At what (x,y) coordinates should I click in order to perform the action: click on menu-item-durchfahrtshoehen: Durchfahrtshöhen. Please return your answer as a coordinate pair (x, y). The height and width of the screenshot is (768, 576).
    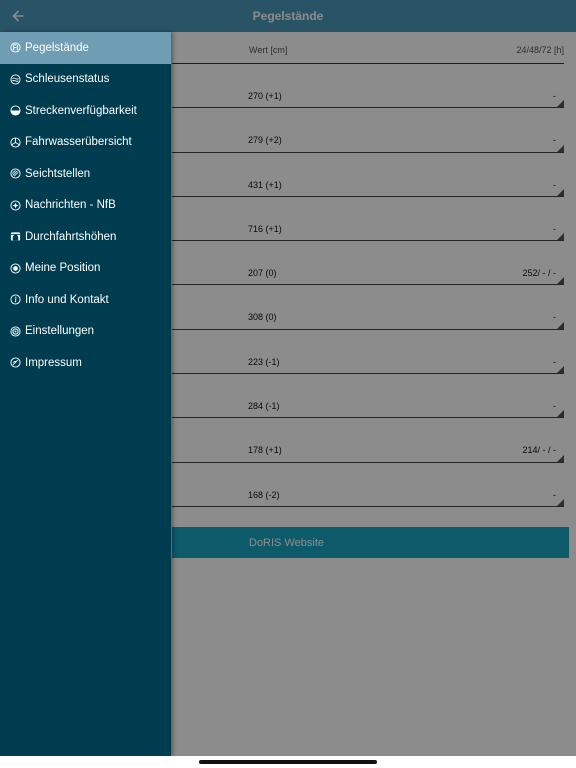
    Looking at the image, I should click on (85, 237).